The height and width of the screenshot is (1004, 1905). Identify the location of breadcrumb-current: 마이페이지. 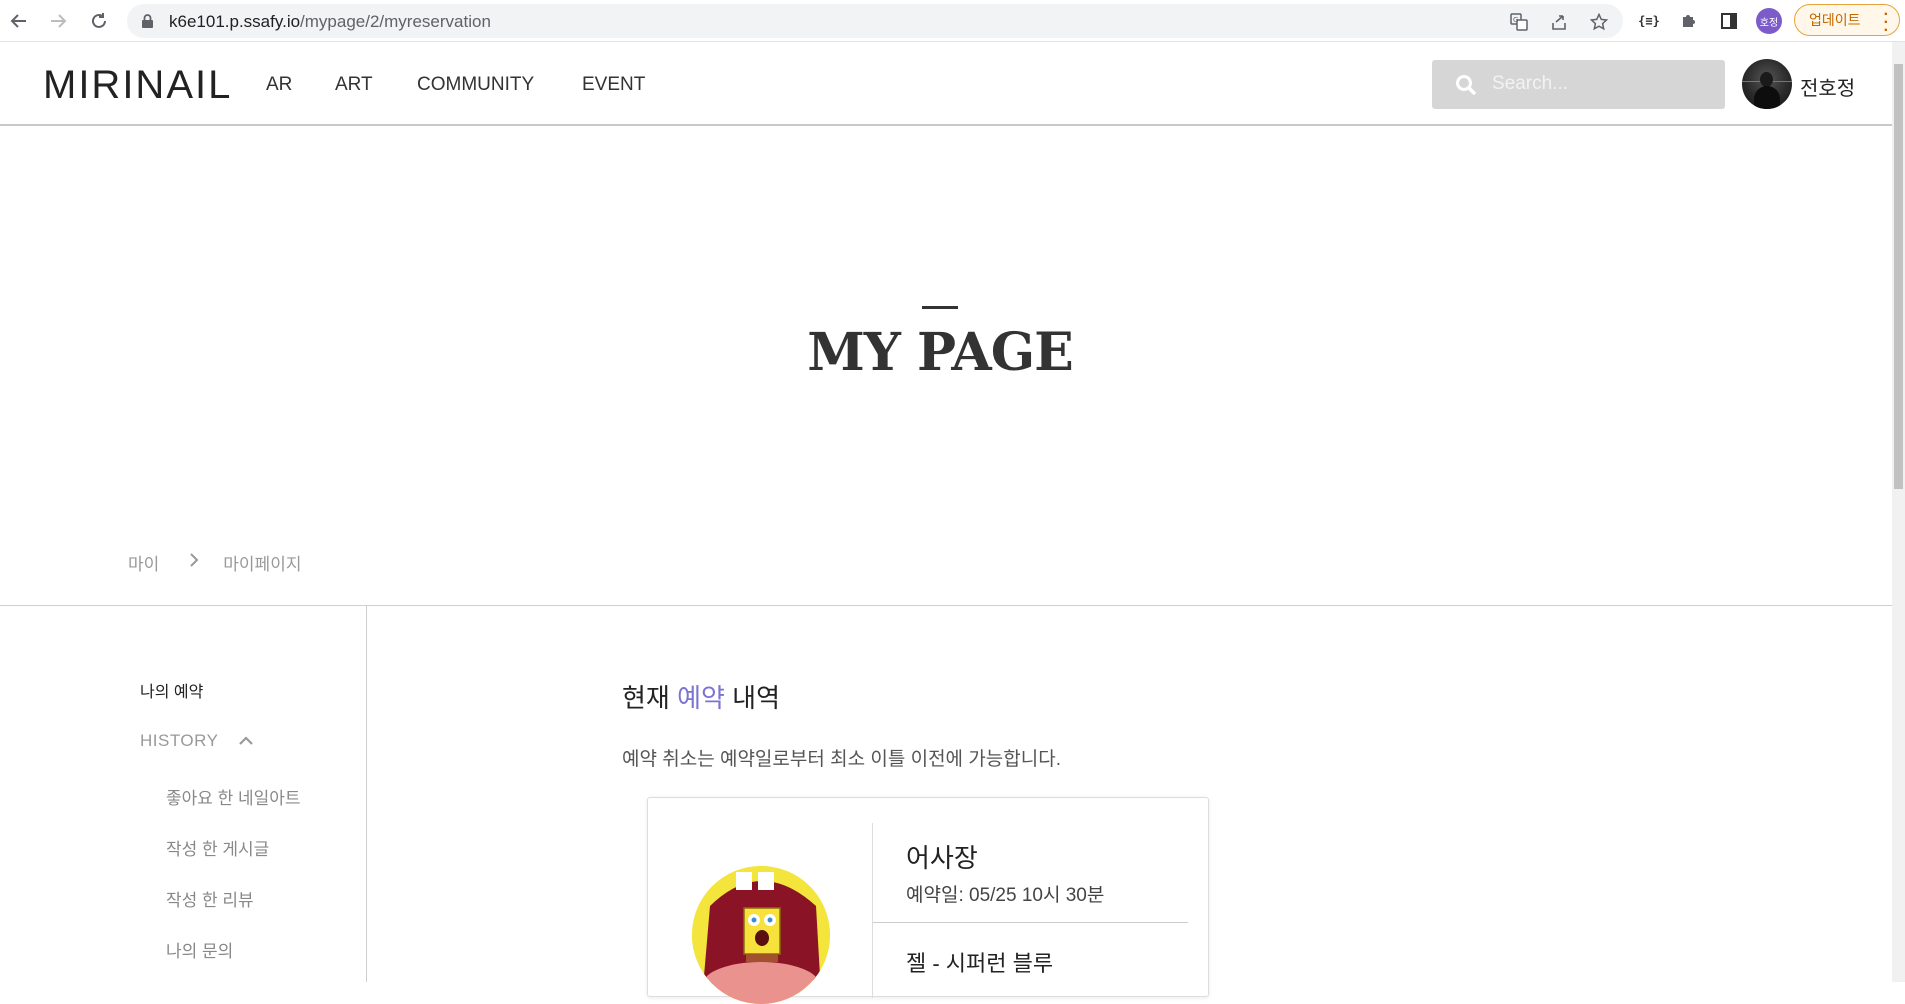
(262, 564).